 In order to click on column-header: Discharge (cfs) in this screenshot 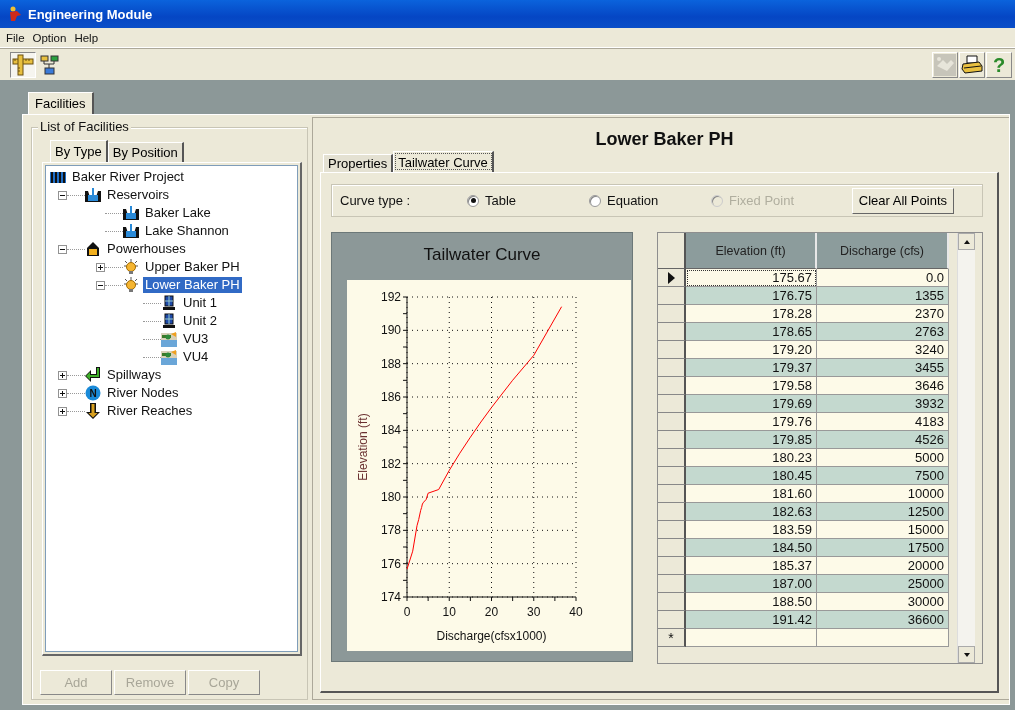, I will do `click(883, 251)`.